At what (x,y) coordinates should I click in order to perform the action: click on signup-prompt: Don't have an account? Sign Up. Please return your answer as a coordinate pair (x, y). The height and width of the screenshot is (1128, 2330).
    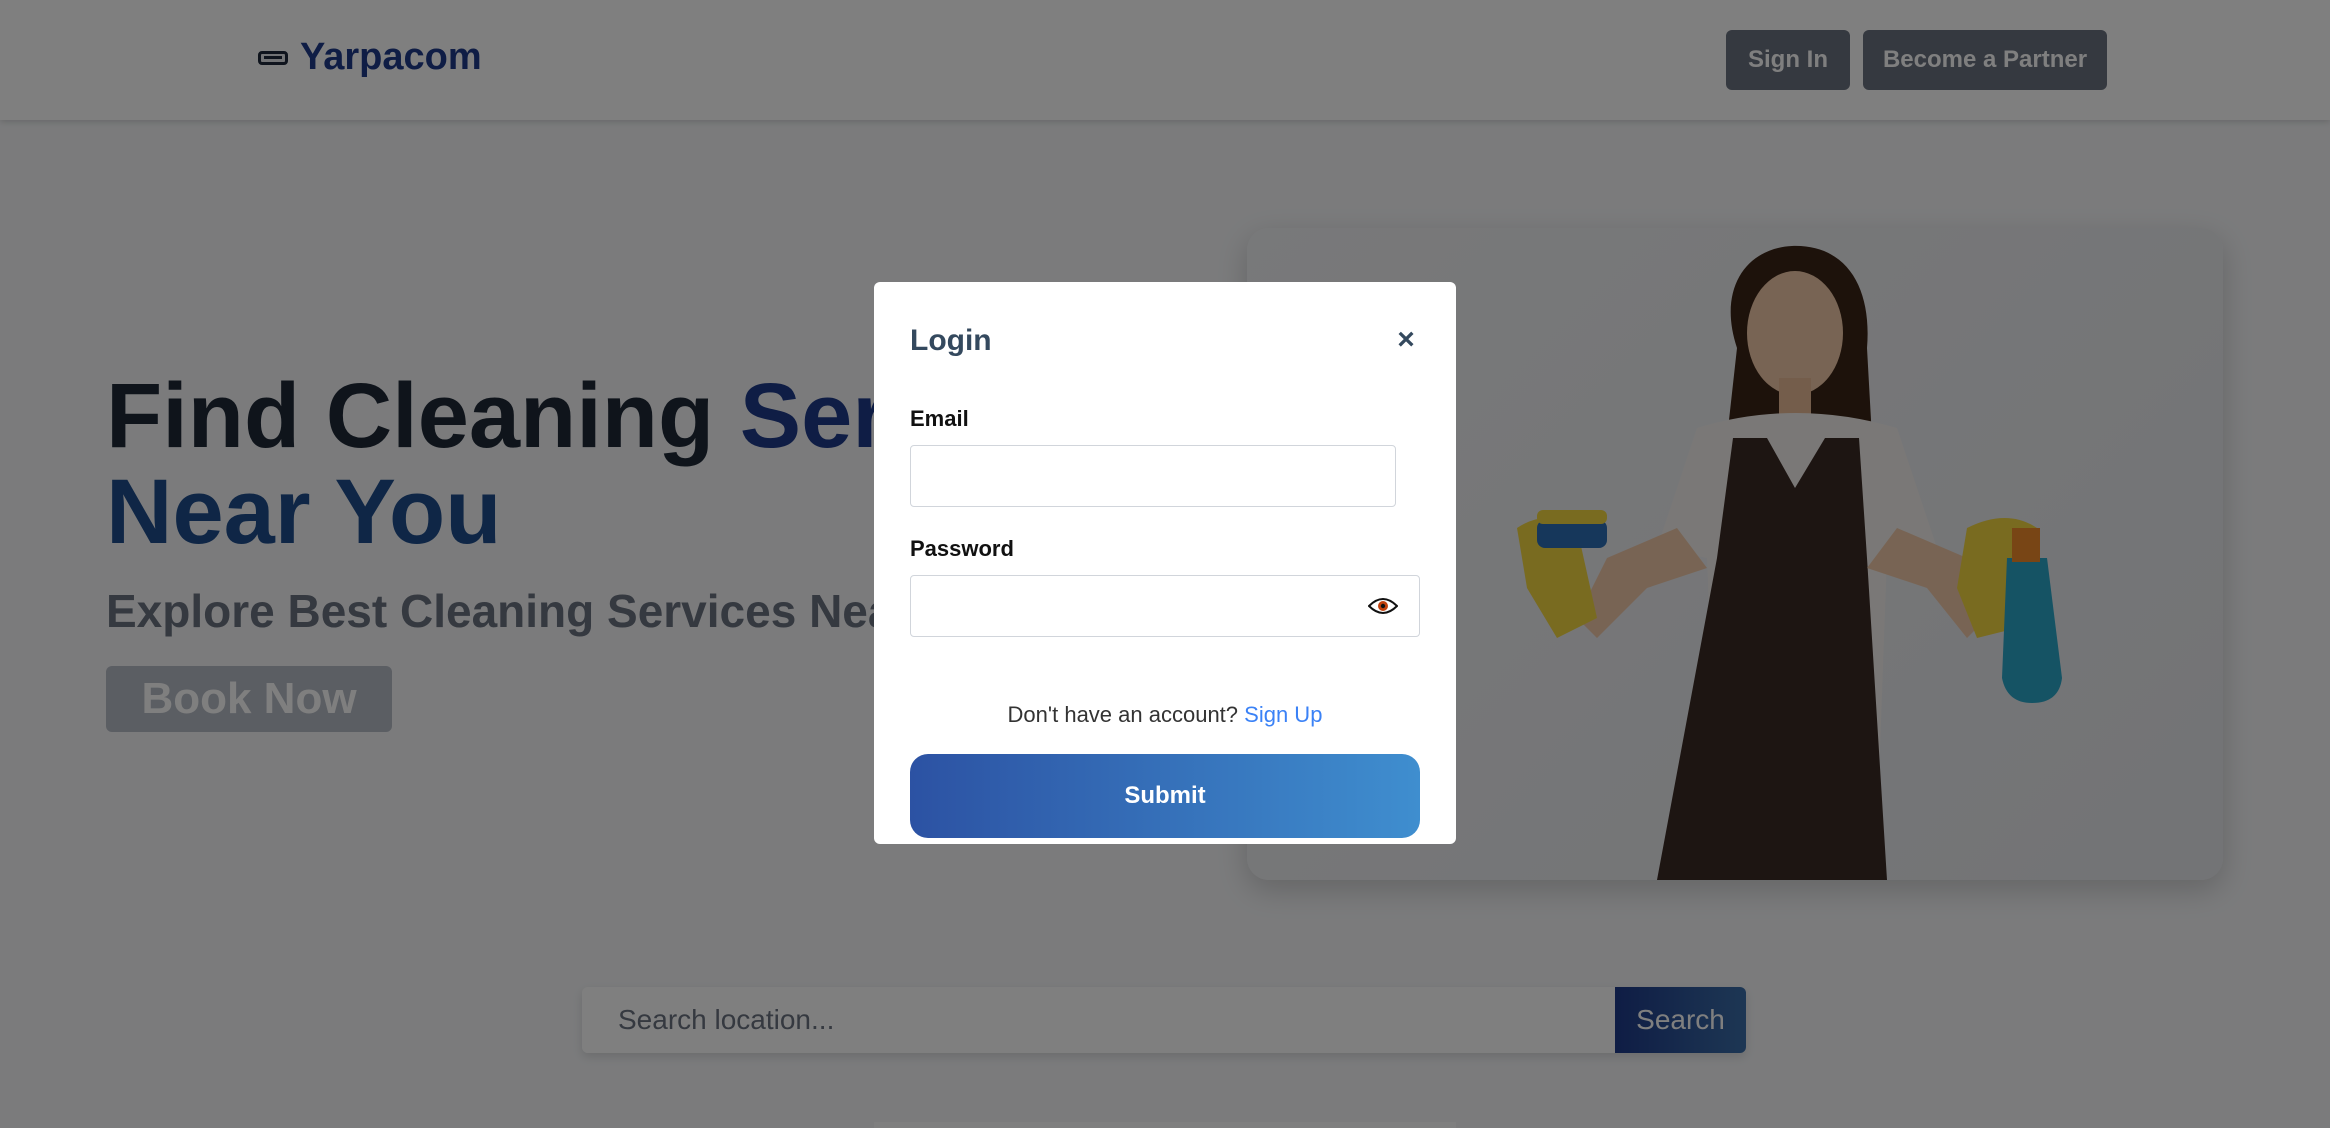
    Looking at the image, I should click on (1165, 715).